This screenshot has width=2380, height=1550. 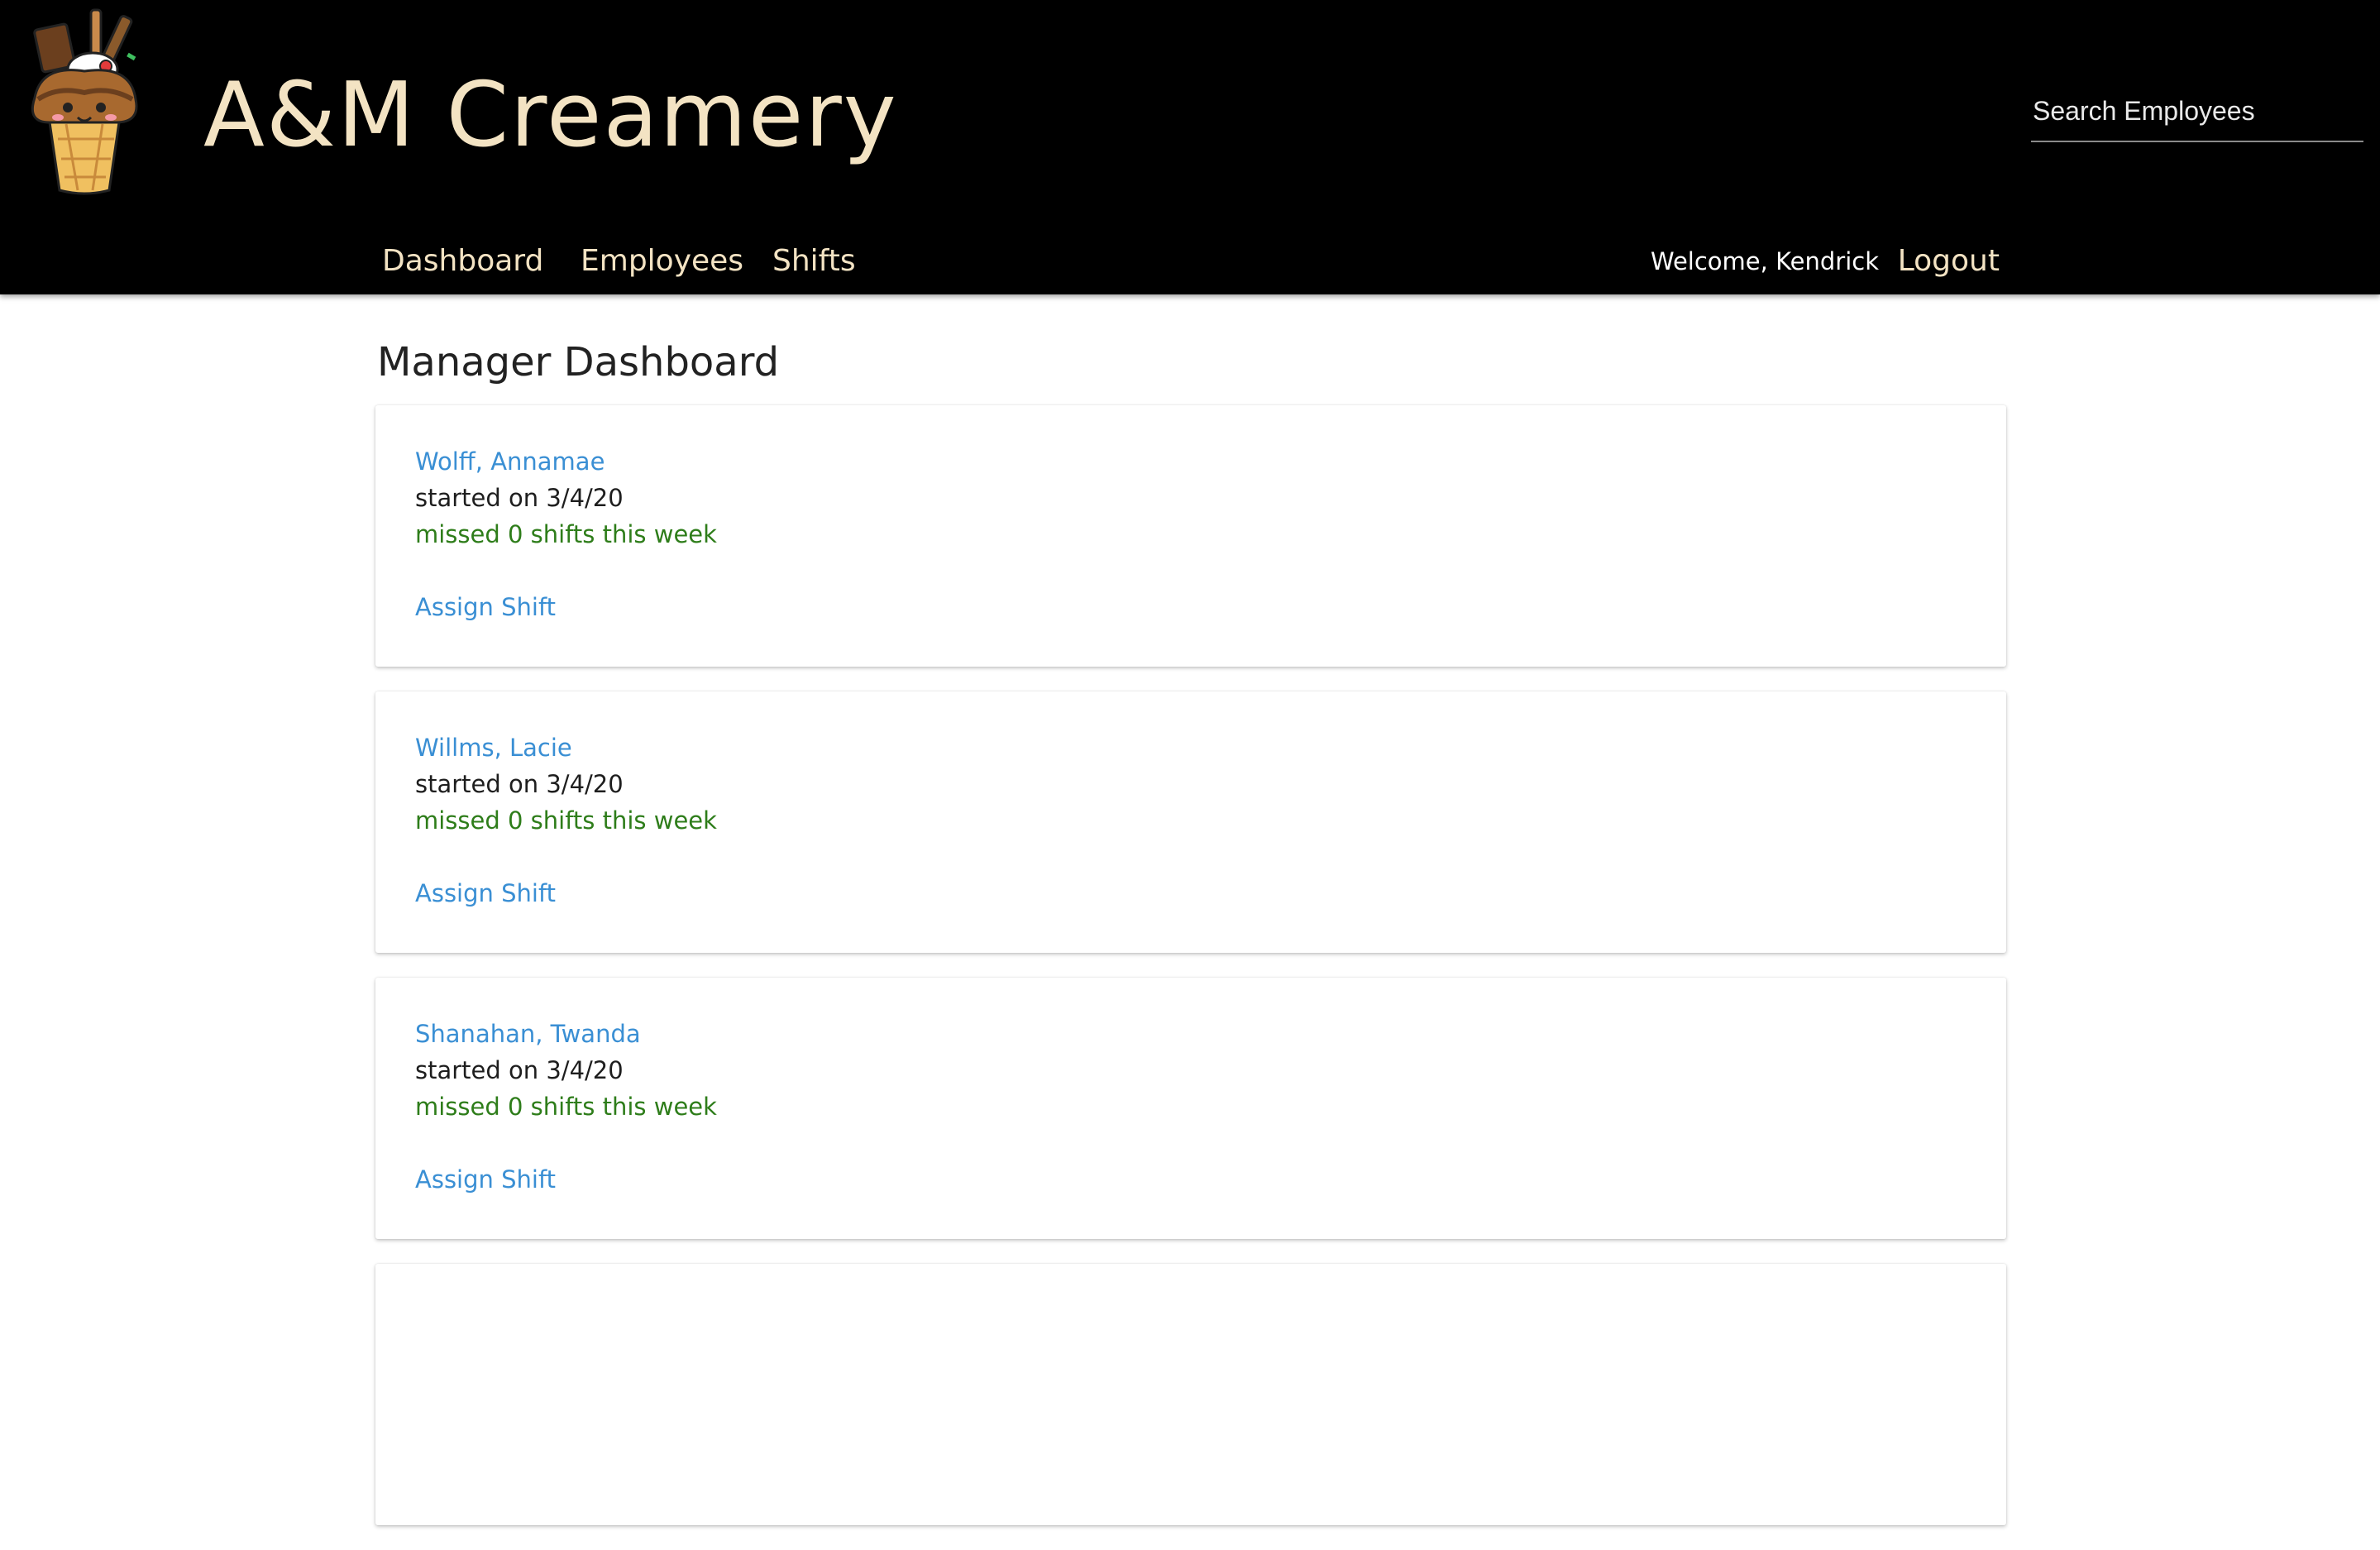 I want to click on employee-card-partial, so click(x=1190, y=1394).